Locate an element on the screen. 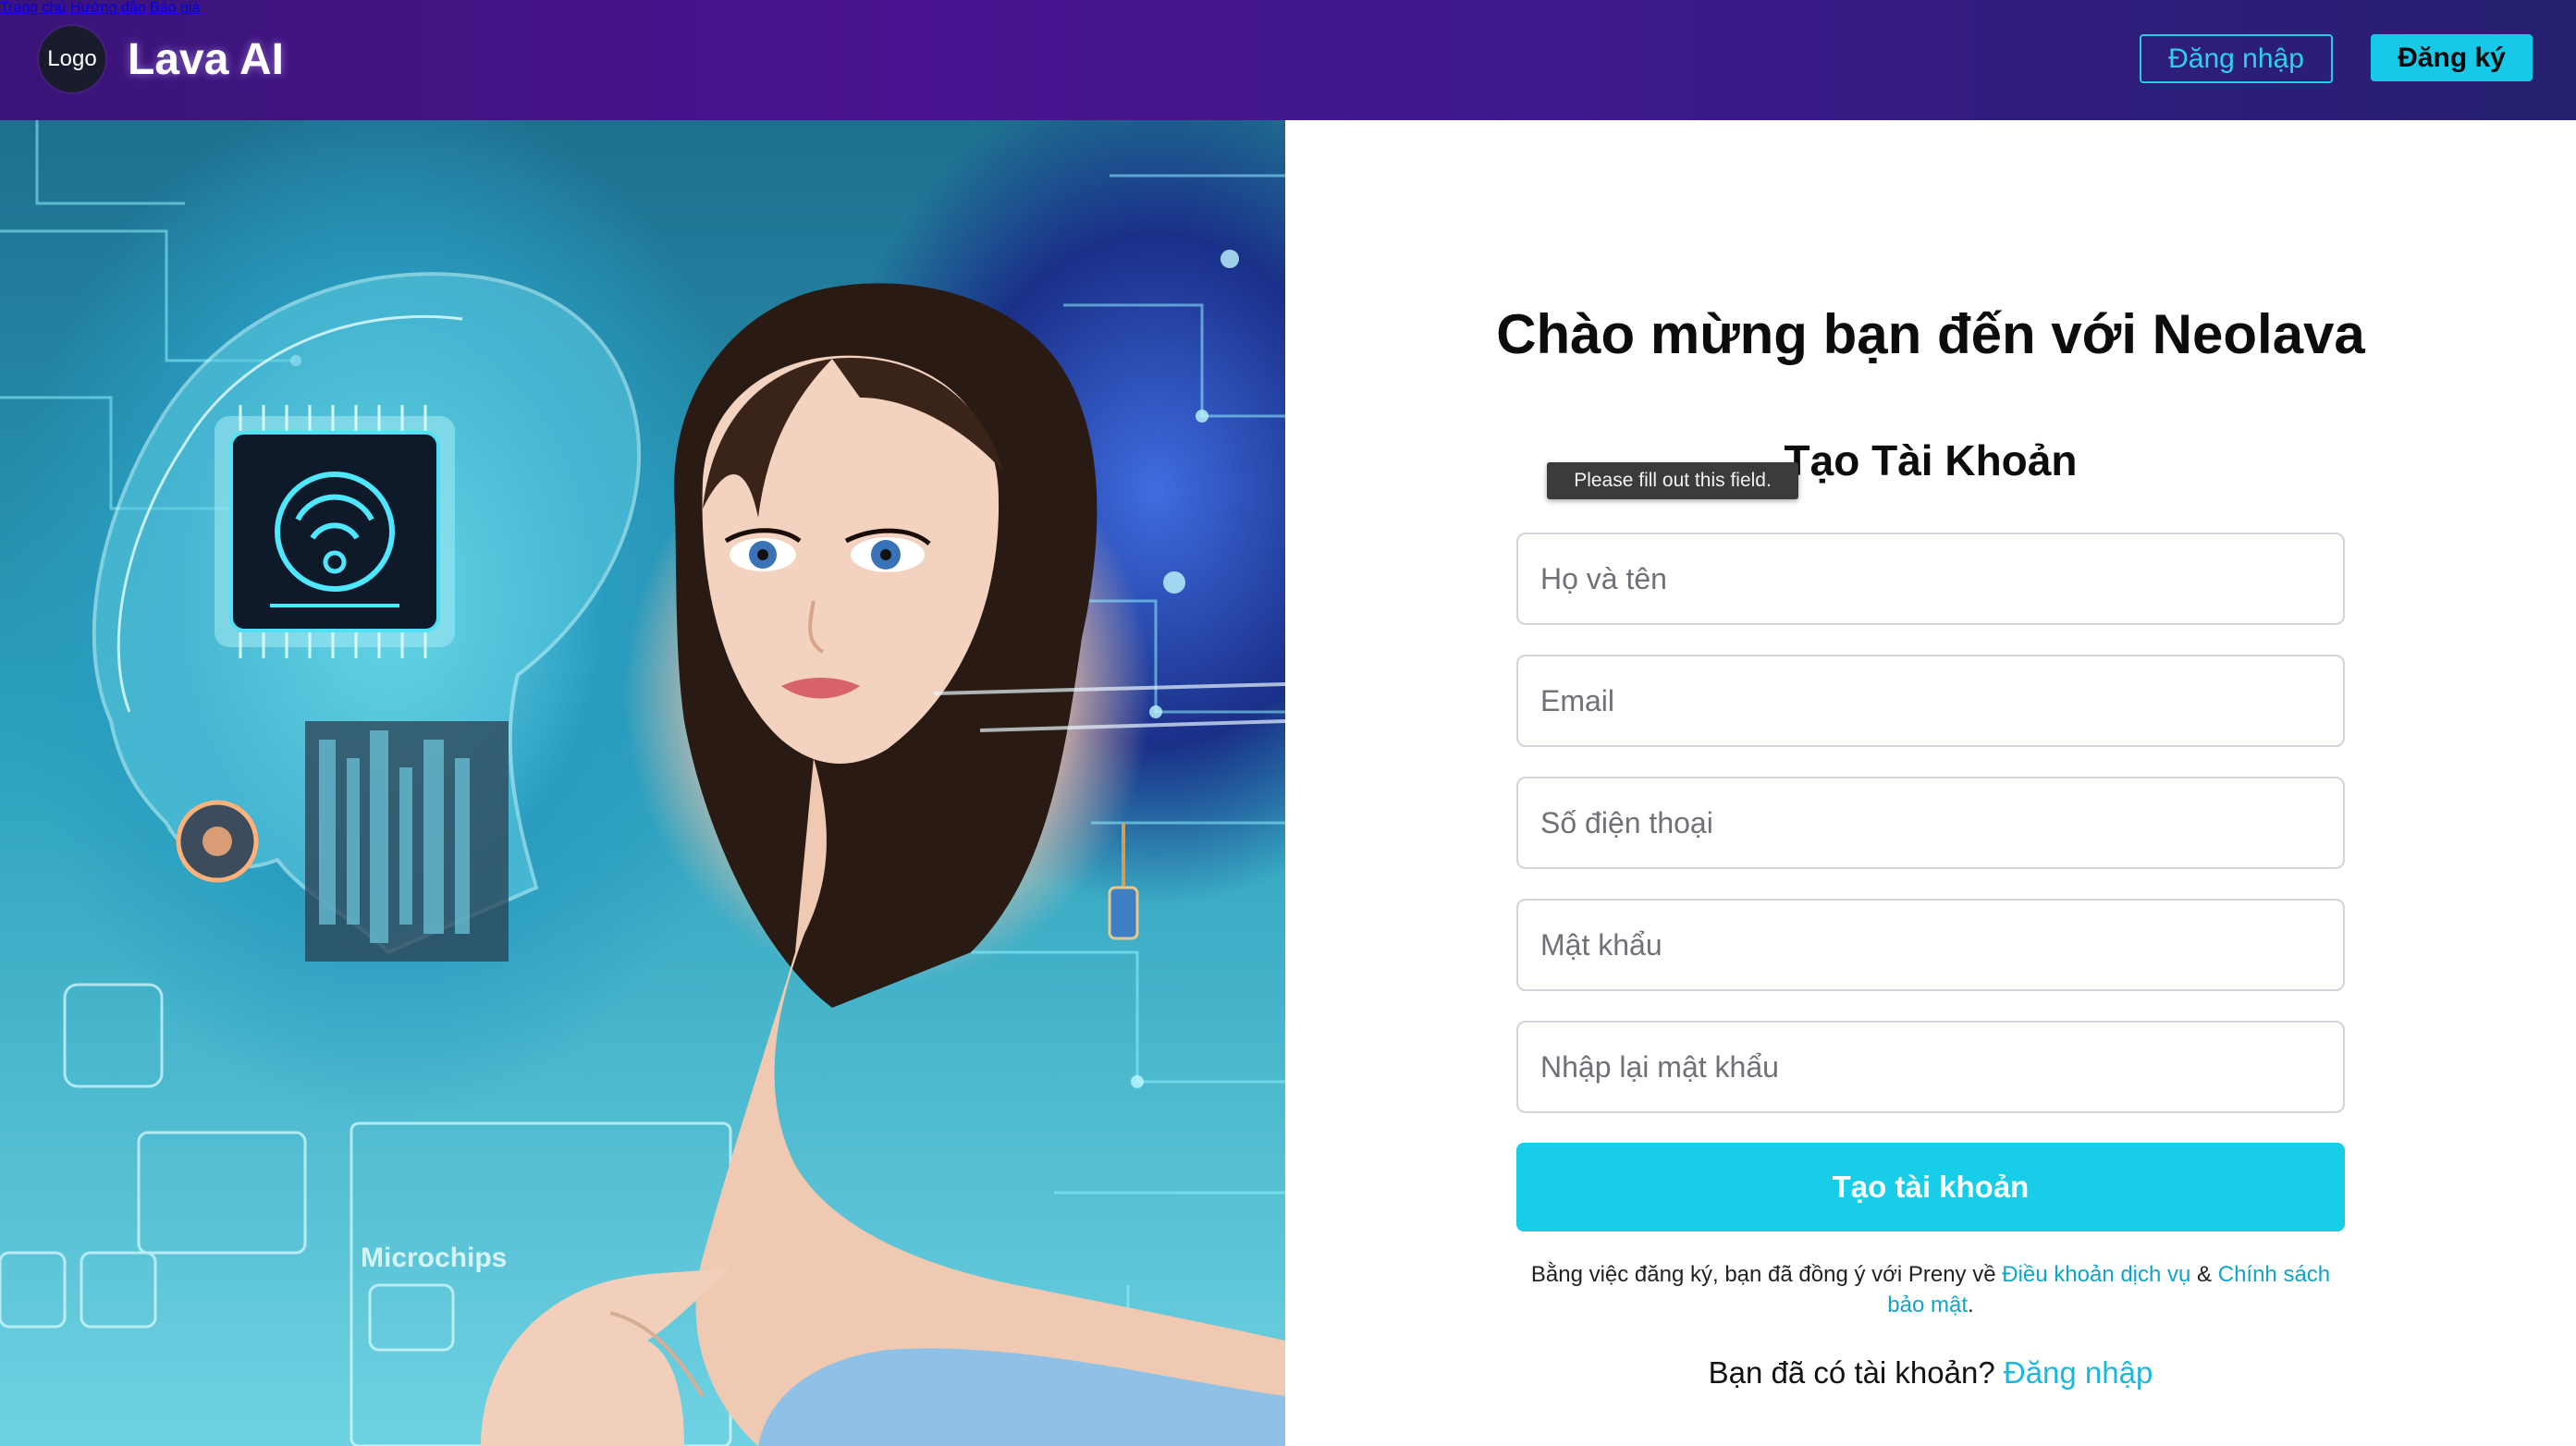 Image resolution: width=2576 pixels, height=1446 pixels. terms-and: & is located at coordinates (2204, 1274).